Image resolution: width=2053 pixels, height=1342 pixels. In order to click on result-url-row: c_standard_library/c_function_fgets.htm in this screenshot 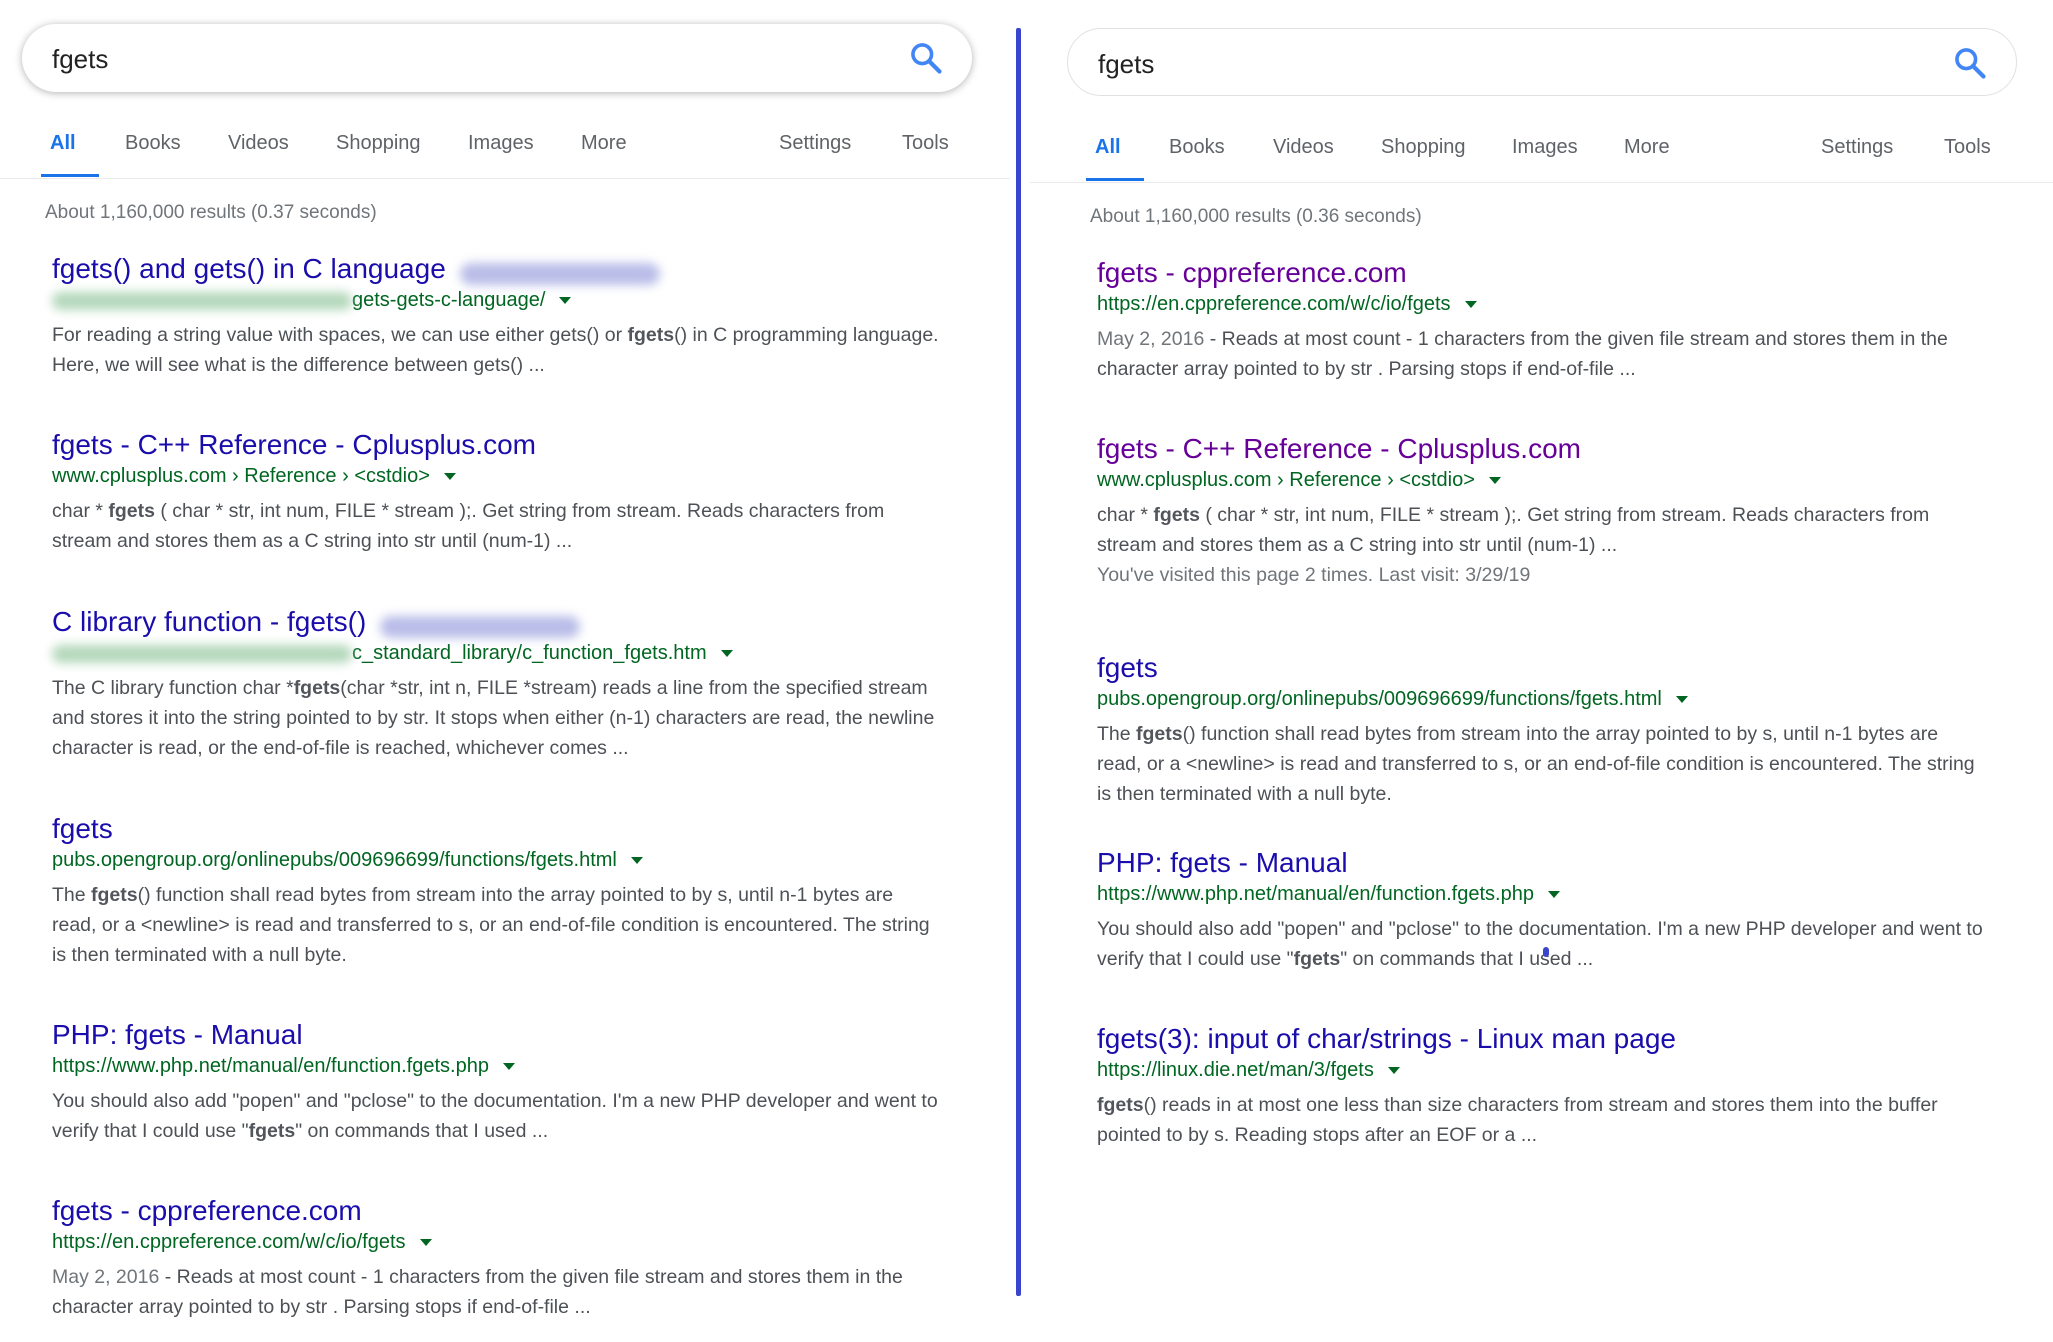, I will do `click(512, 656)`.